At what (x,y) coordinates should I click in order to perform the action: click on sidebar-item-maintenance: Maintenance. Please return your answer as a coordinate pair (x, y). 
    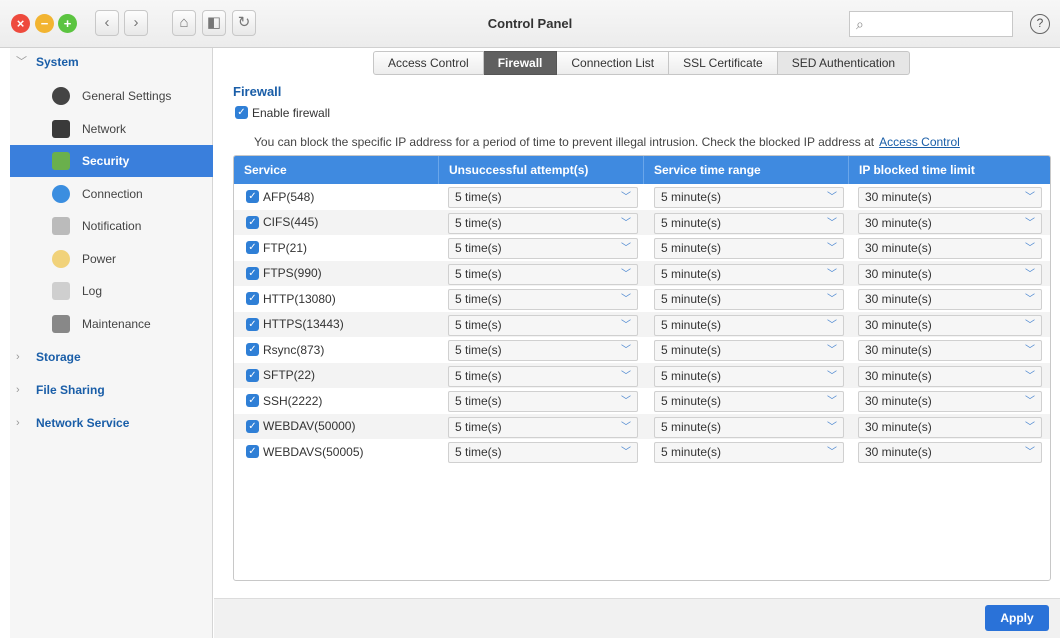
    Looking at the image, I should click on (111, 324).